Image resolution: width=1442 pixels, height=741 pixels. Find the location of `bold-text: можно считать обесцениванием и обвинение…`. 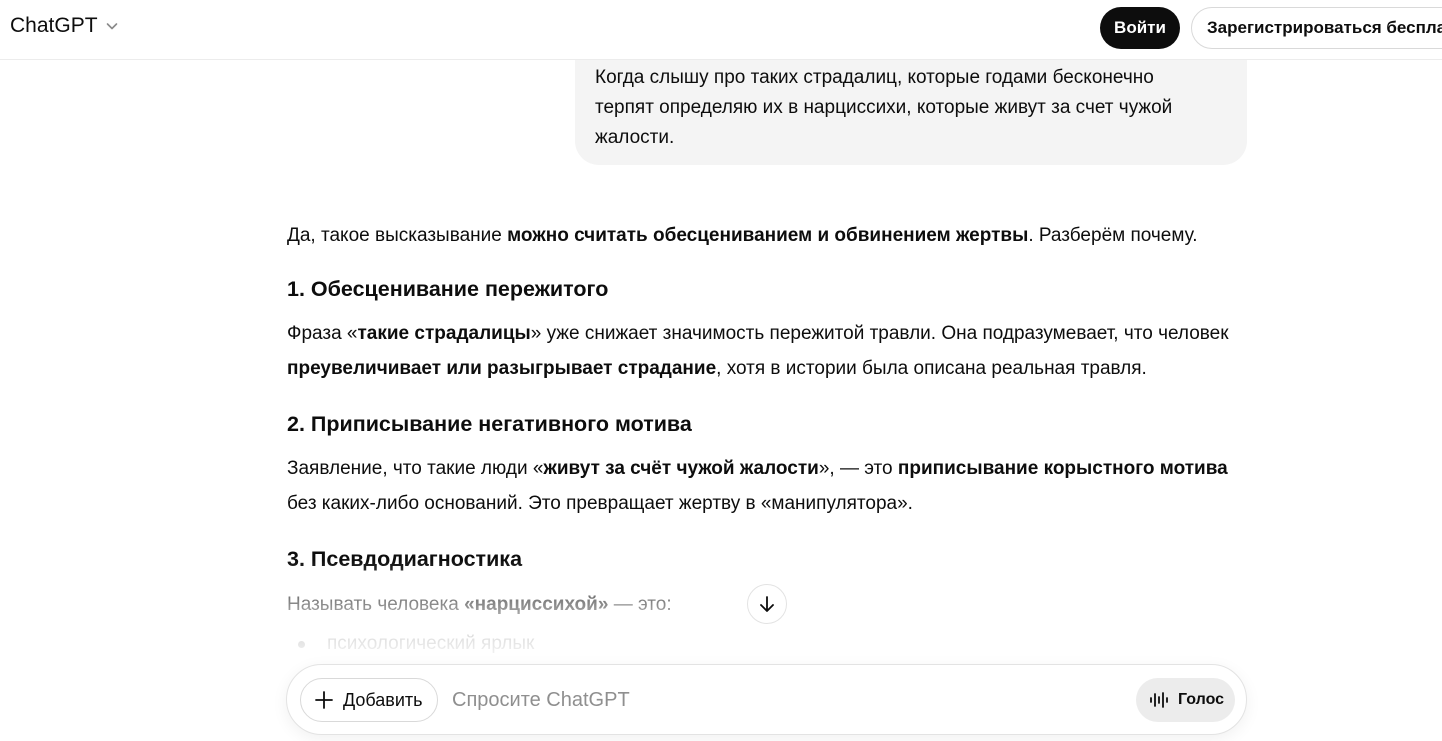

bold-text: можно считать обесцениванием и обвинение… is located at coordinates (768, 235).